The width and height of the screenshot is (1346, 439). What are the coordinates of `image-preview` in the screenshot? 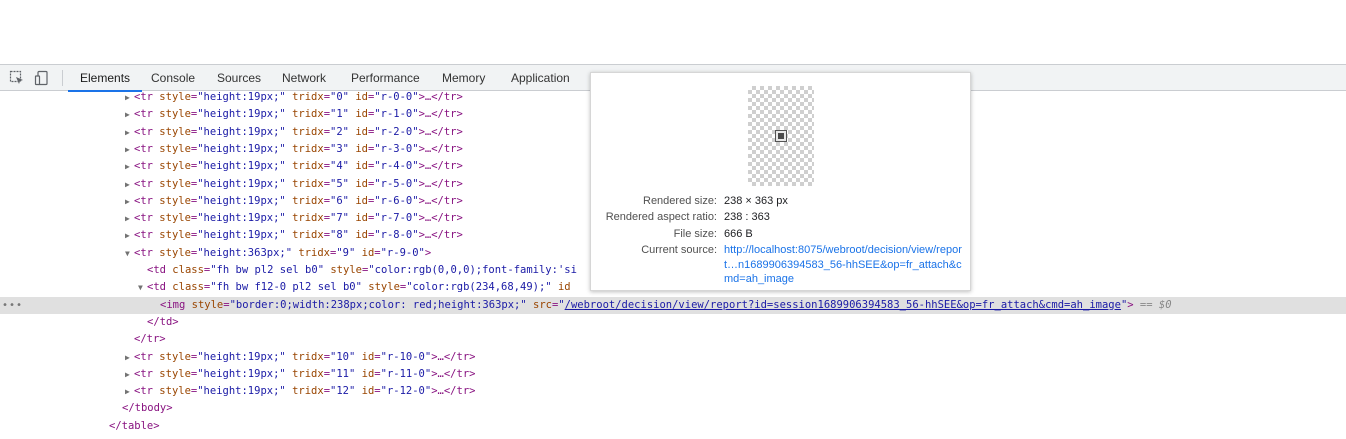 It's located at (781, 136).